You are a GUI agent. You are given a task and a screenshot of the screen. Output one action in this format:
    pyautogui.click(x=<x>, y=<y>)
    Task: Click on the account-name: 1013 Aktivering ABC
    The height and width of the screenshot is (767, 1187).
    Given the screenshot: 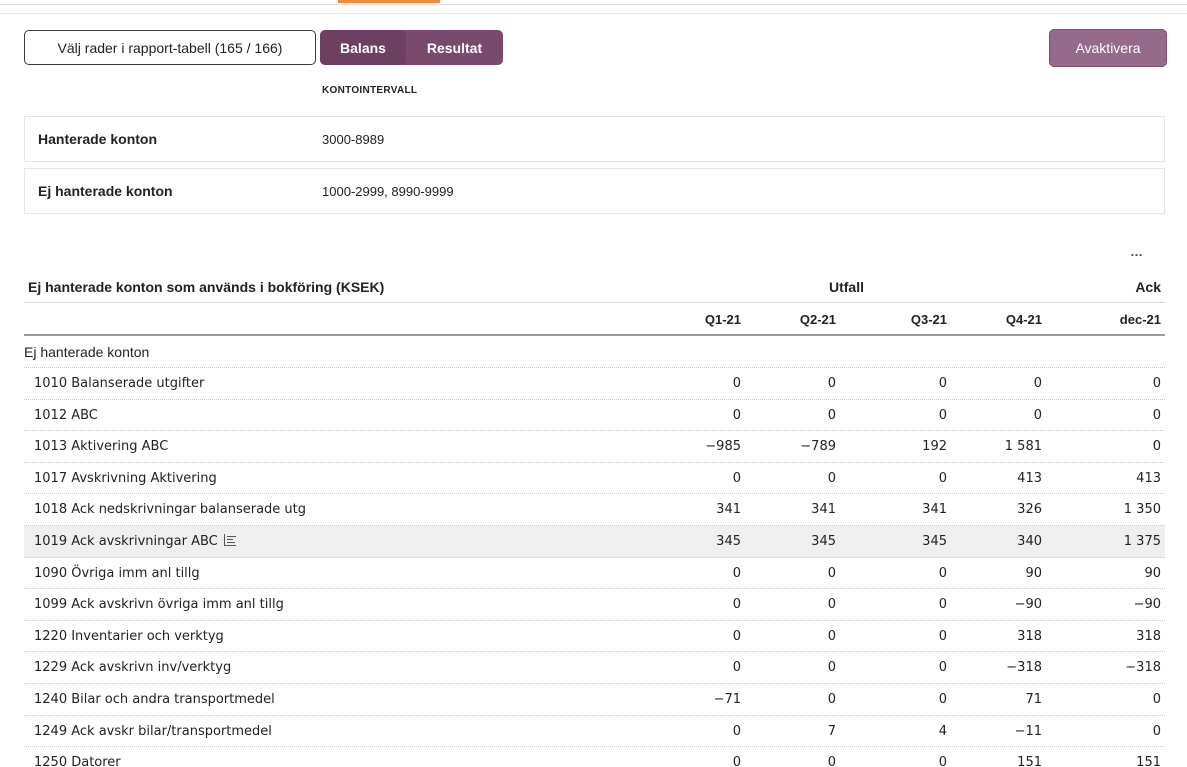 What is the action you would take?
    pyautogui.click(x=101, y=447)
    